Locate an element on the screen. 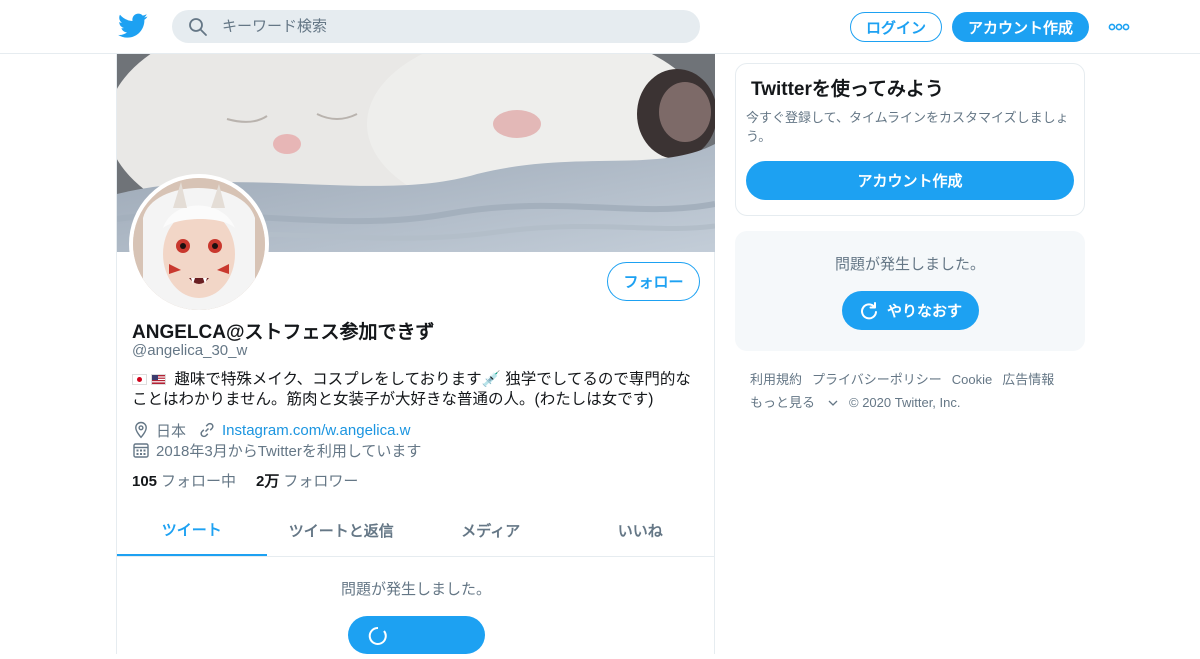 The width and height of the screenshot is (1200, 659). sidebar-retry-button: やりなおす is located at coordinates (910, 310).